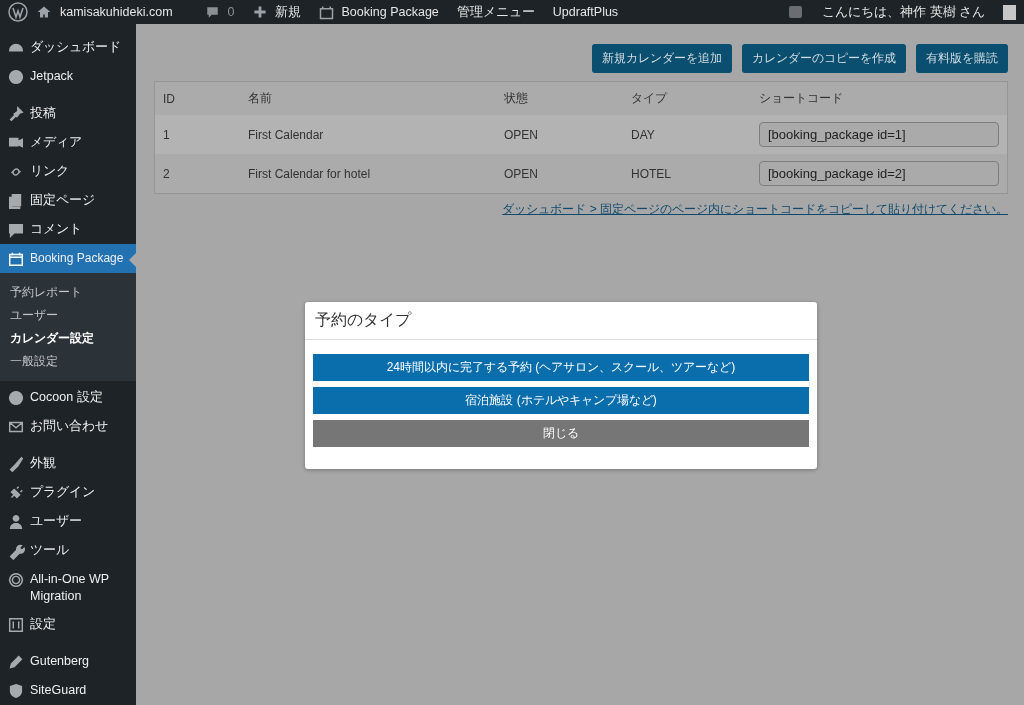 The width and height of the screenshot is (1024, 705). Describe the element at coordinates (68, 690) in the screenshot. I see `sidebar-item: SiteGuard` at that location.